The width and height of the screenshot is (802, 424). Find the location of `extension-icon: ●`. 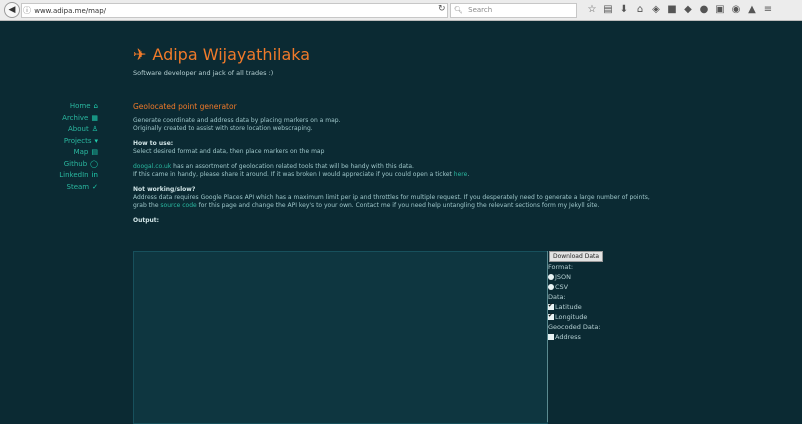

extension-icon: ● is located at coordinates (704, 10).